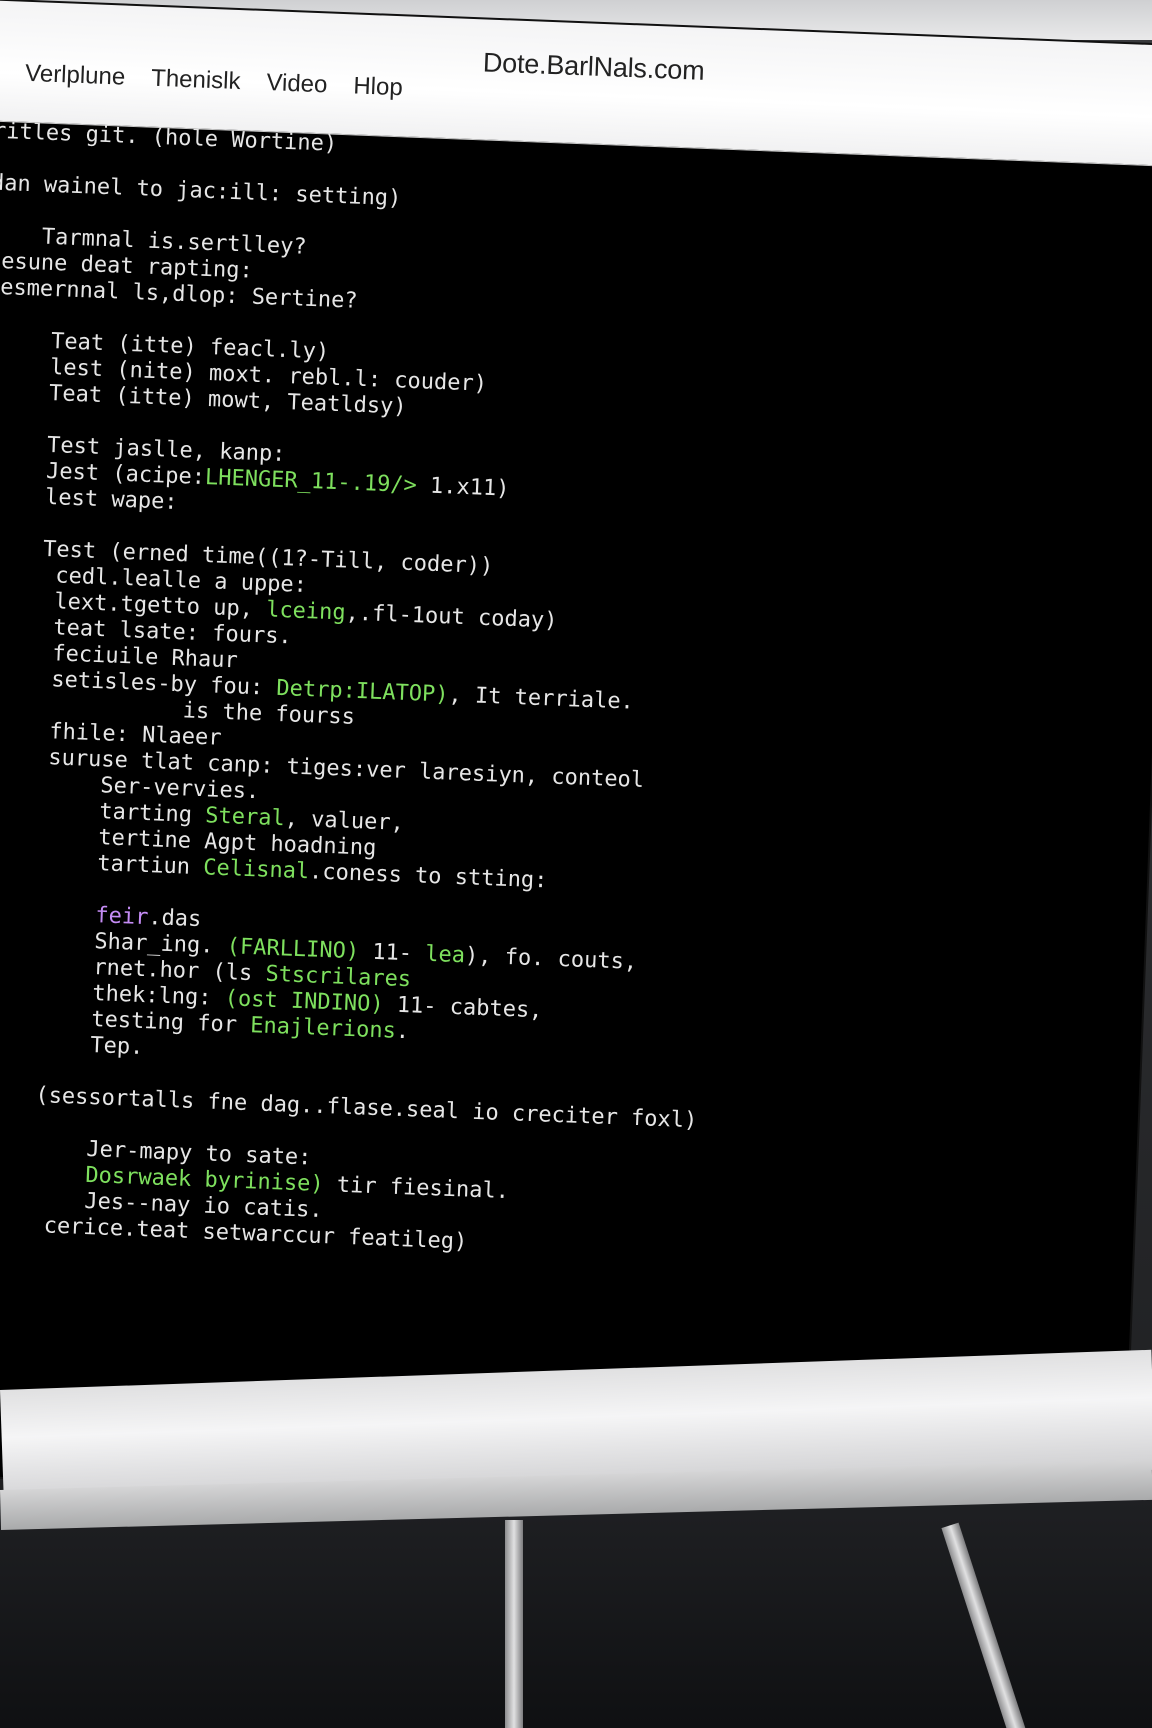  I want to click on terminal-text: .das, so click(174, 919).